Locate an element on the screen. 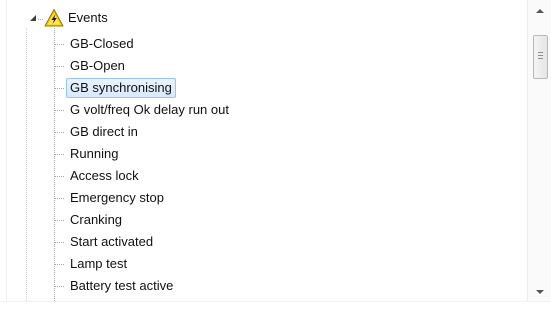 This screenshot has width=551, height=315. scroll-up-button is located at coordinates (539, 11).